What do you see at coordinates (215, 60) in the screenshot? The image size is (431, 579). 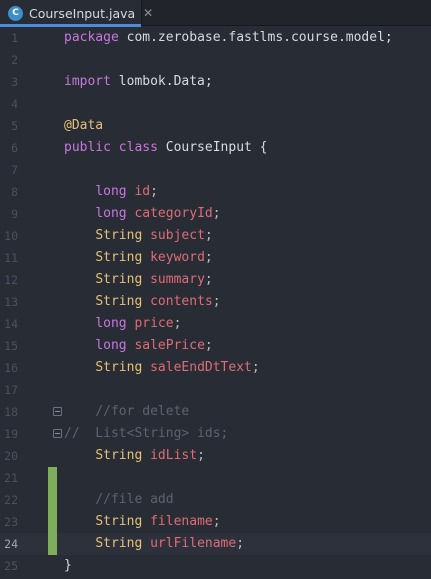 I see `code-line: 2` at bounding box center [215, 60].